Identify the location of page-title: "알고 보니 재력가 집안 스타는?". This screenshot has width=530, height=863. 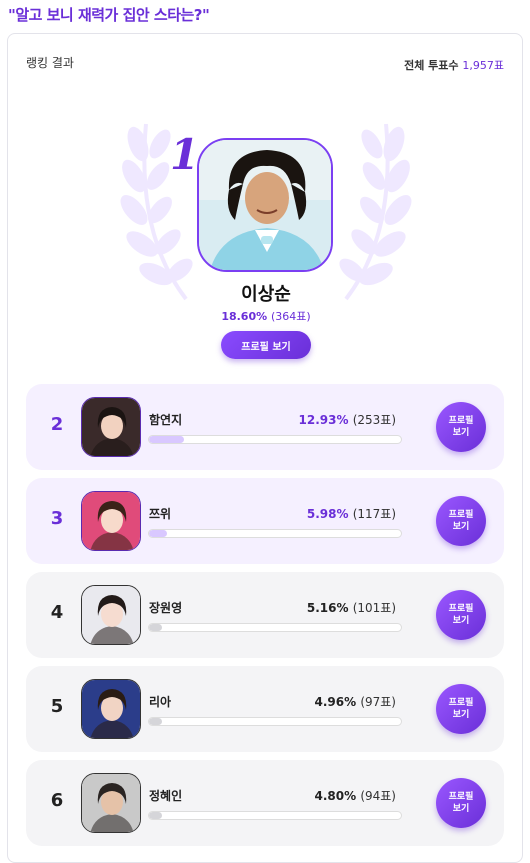
(109, 15).